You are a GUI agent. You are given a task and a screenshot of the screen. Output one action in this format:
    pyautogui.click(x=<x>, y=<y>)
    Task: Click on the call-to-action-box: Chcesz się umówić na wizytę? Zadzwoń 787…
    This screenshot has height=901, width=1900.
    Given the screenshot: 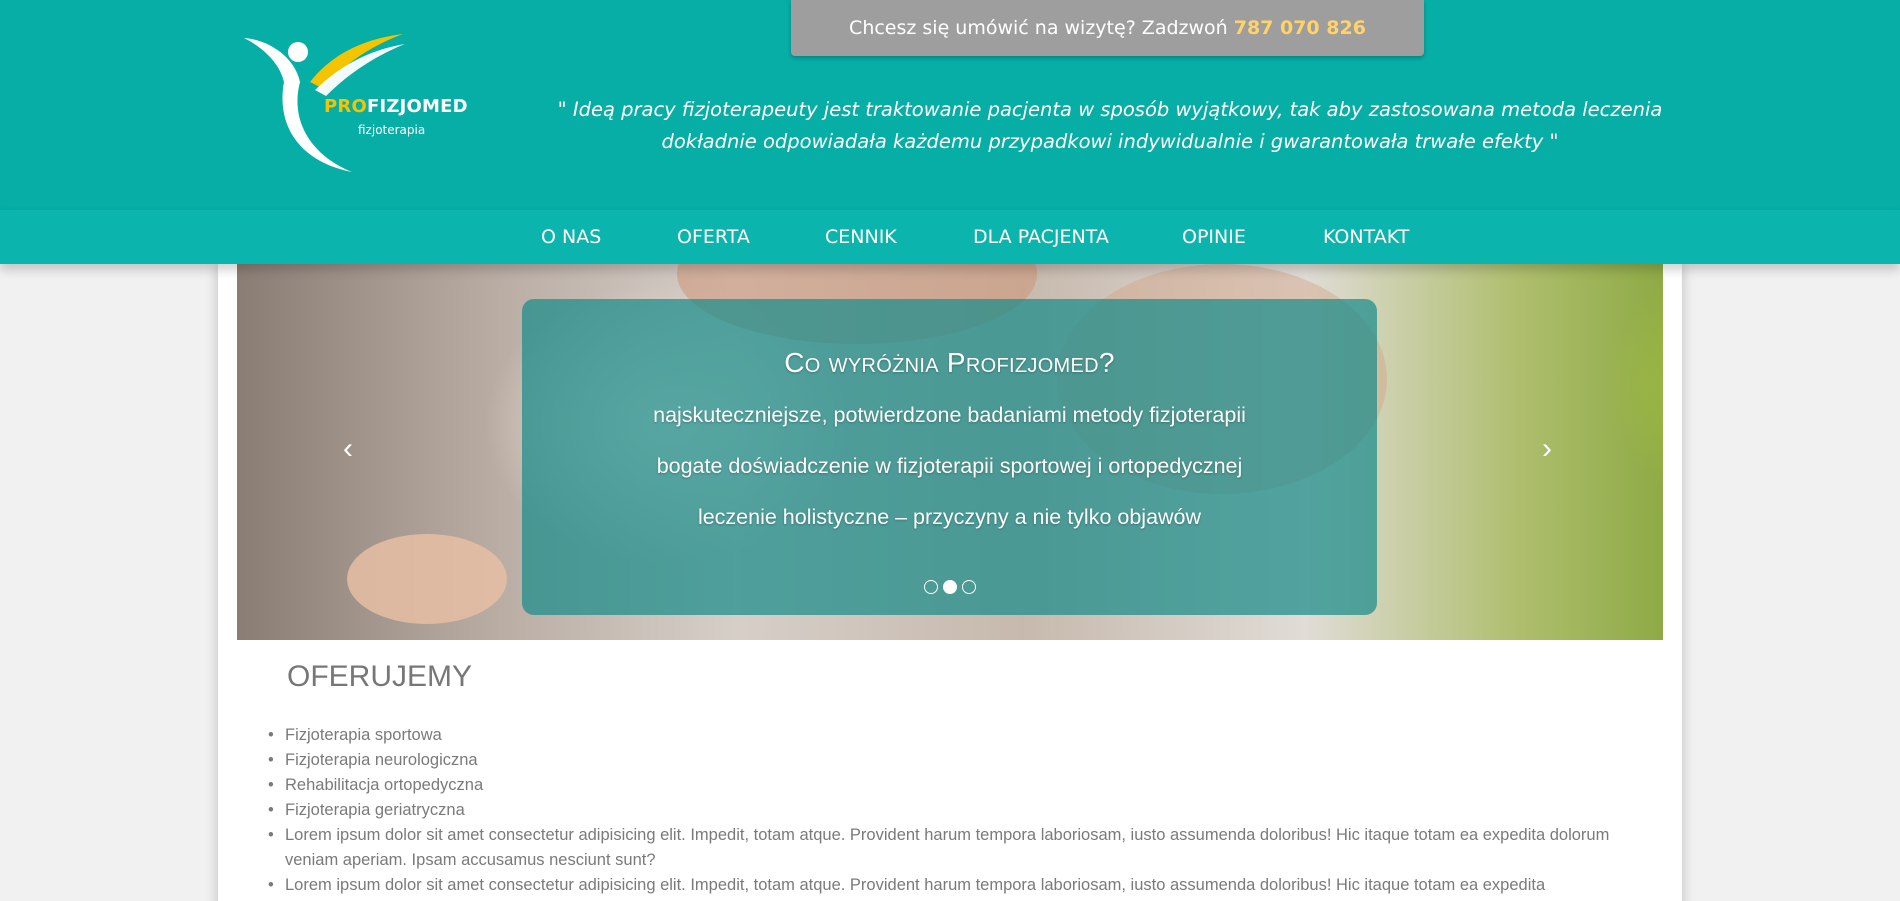 What is the action you would take?
    pyautogui.click(x=1107, y=28)
    